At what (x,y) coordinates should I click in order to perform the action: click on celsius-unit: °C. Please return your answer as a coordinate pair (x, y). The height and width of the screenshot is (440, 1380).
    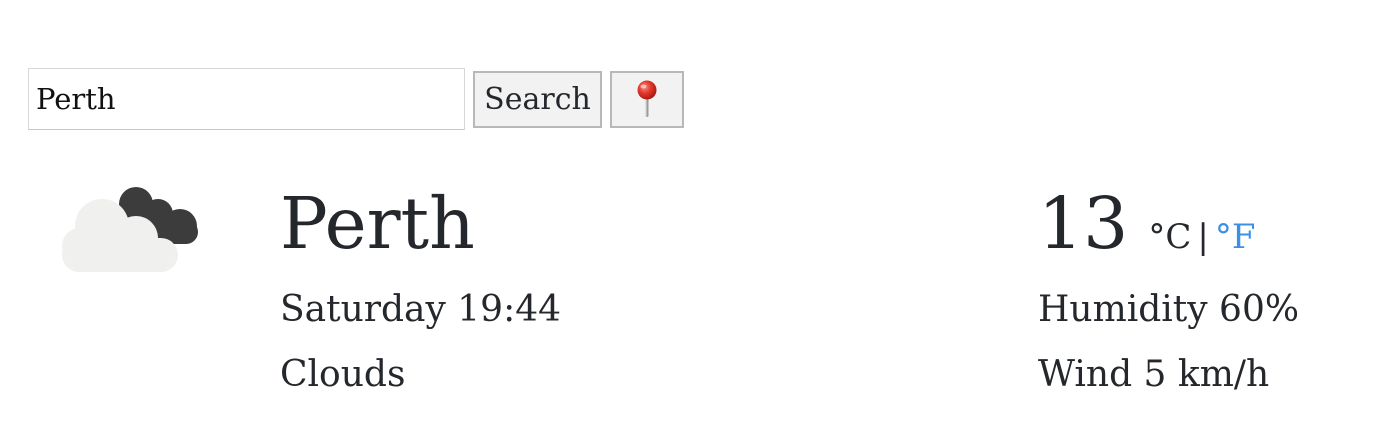
    Looking at the image, I should click on (1170, 237).